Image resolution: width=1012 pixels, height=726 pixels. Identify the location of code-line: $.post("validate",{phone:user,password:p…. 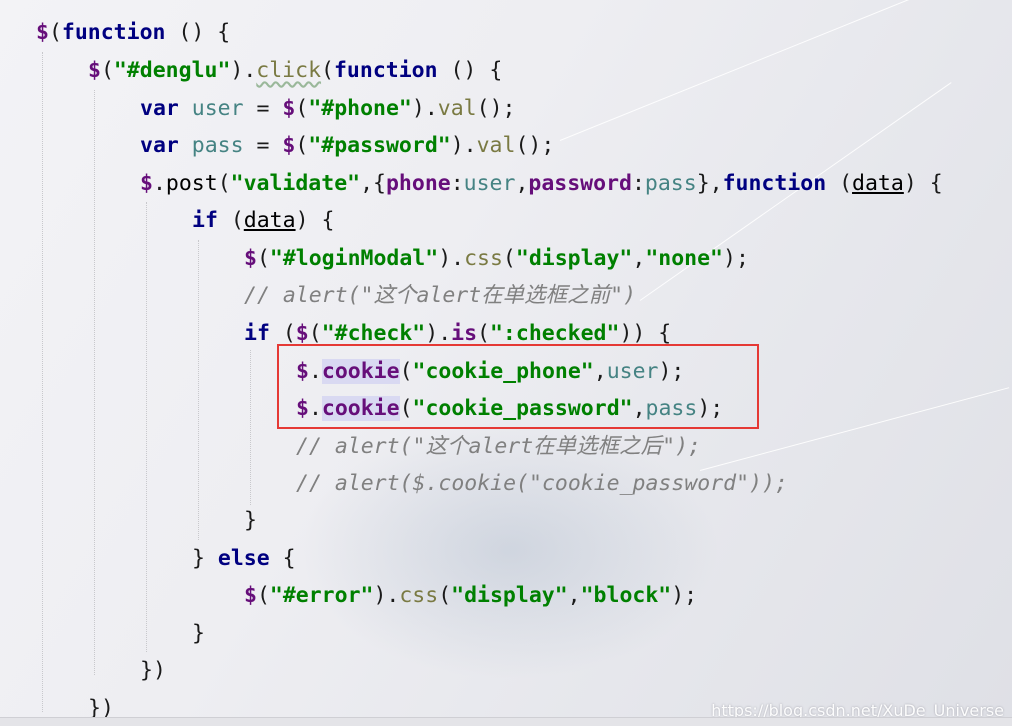
(541, 183).